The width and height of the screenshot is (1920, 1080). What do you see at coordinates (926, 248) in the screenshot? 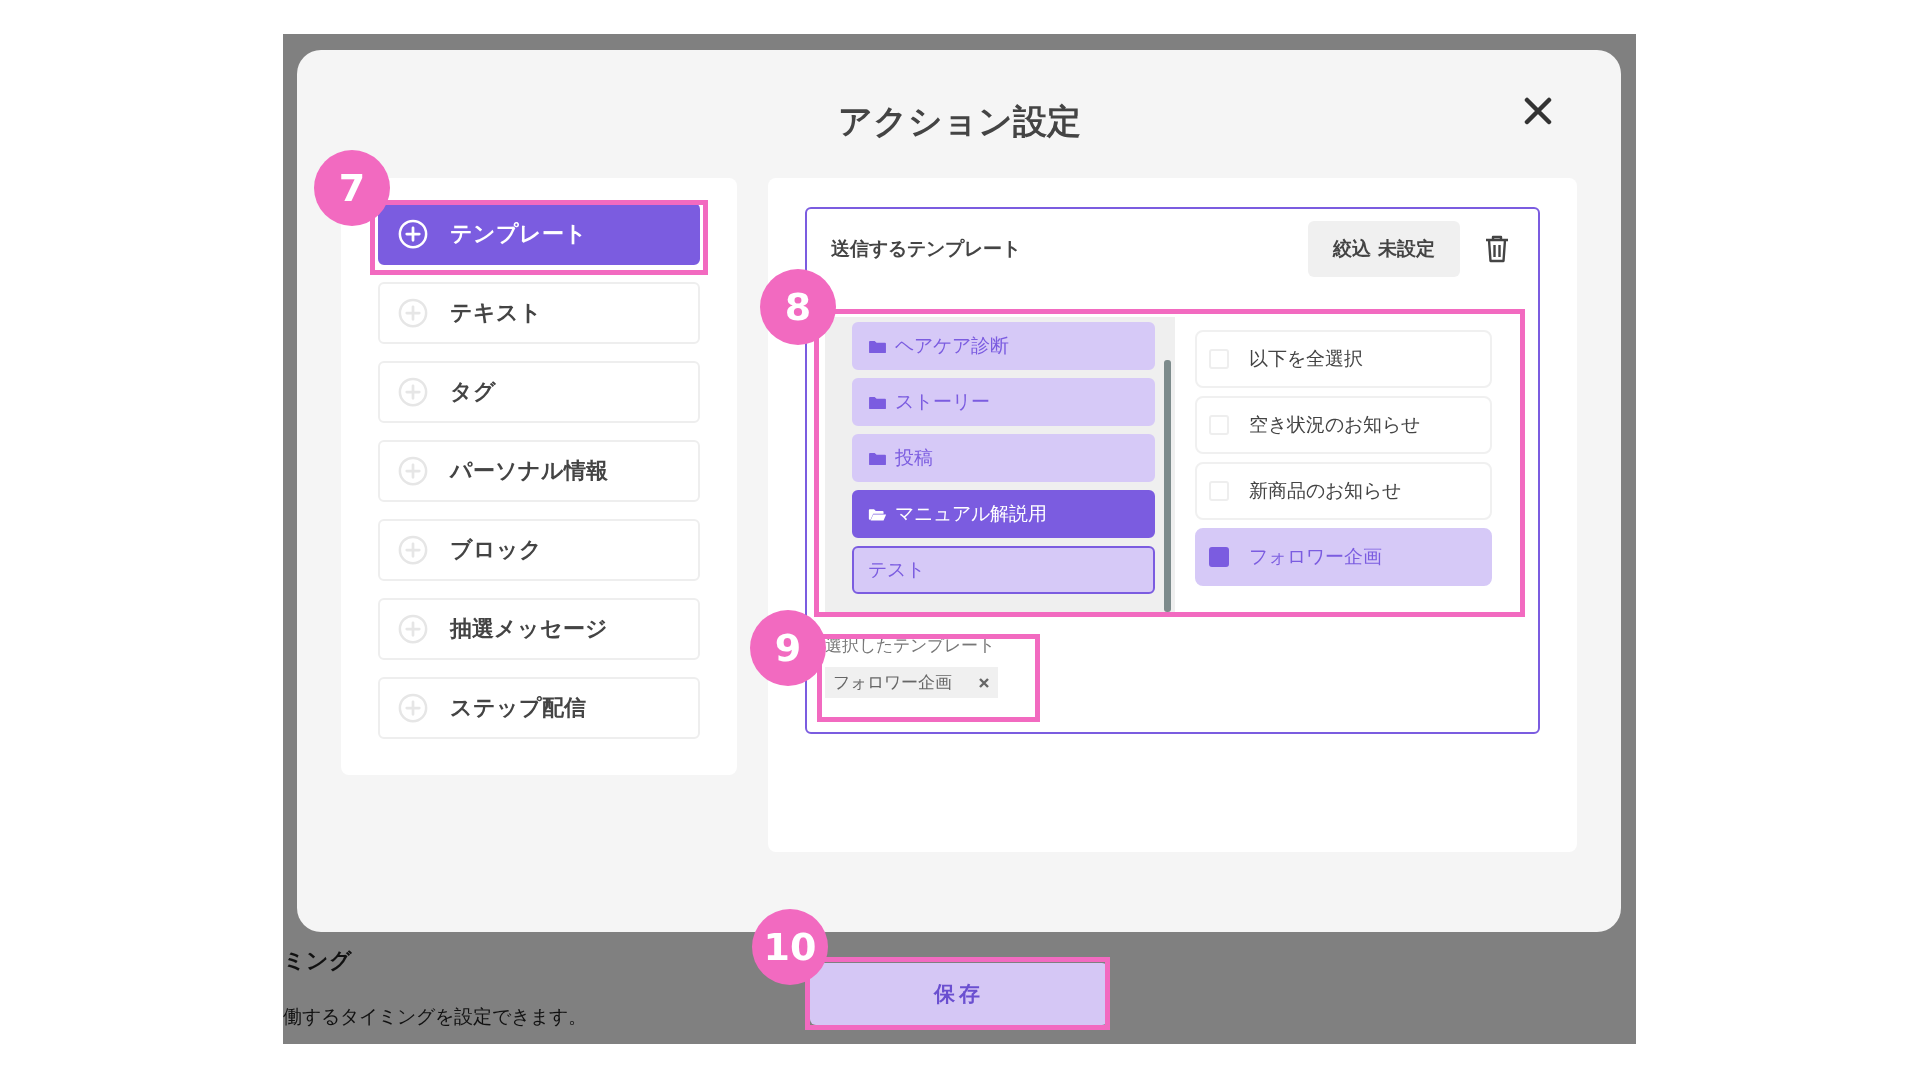
I see `template-box-title: 送信するテンプレート` at bounding box center [926, 248].